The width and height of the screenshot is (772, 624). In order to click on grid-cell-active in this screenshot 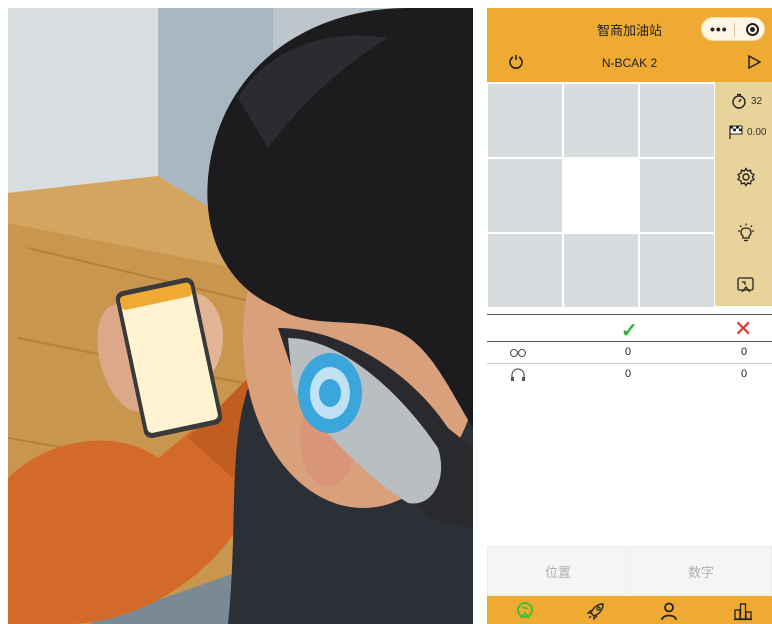, I will do `click(601, 195)`.